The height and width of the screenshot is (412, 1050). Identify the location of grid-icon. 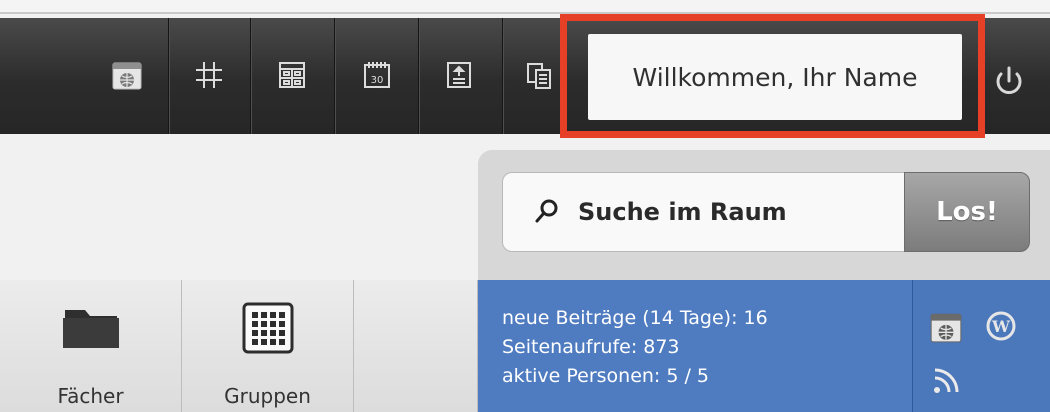
(209, 75).